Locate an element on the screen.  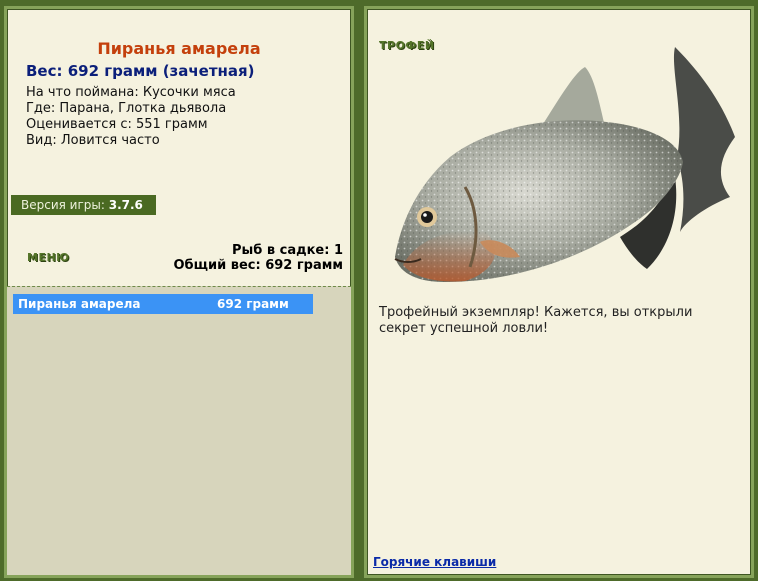
list-item: Пиранья амарела 692 грамм is located at coordinates (163, 304).